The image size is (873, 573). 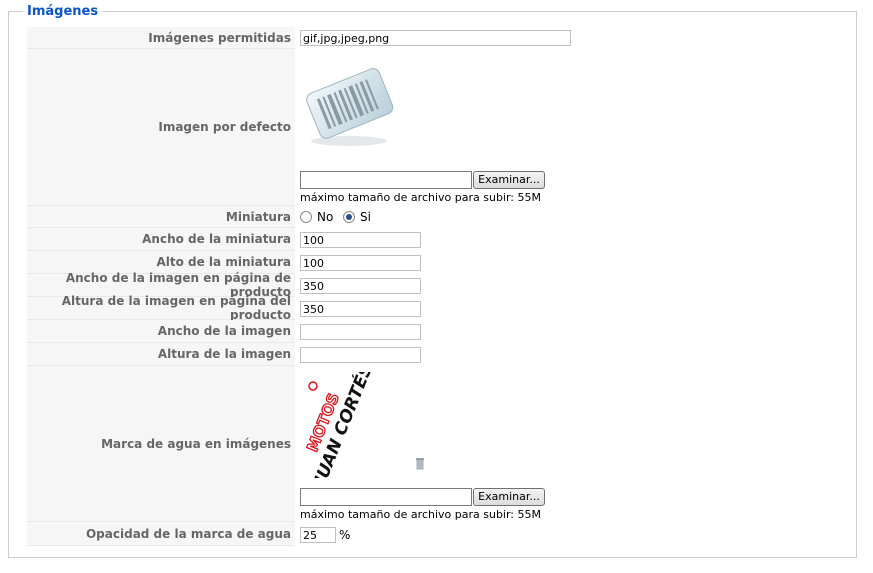 What do you see at coordinates (438, 534) in the screenshot?
I see `row-watermark-opacity: Opacidad de la marca de agua %` at bounding box center [438, 534].